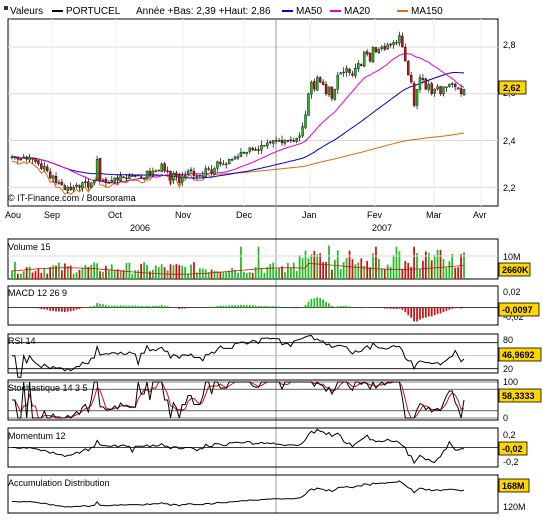 This screenshot has height=526, width=543. I want to click on momentum-line, so click(238, 446).